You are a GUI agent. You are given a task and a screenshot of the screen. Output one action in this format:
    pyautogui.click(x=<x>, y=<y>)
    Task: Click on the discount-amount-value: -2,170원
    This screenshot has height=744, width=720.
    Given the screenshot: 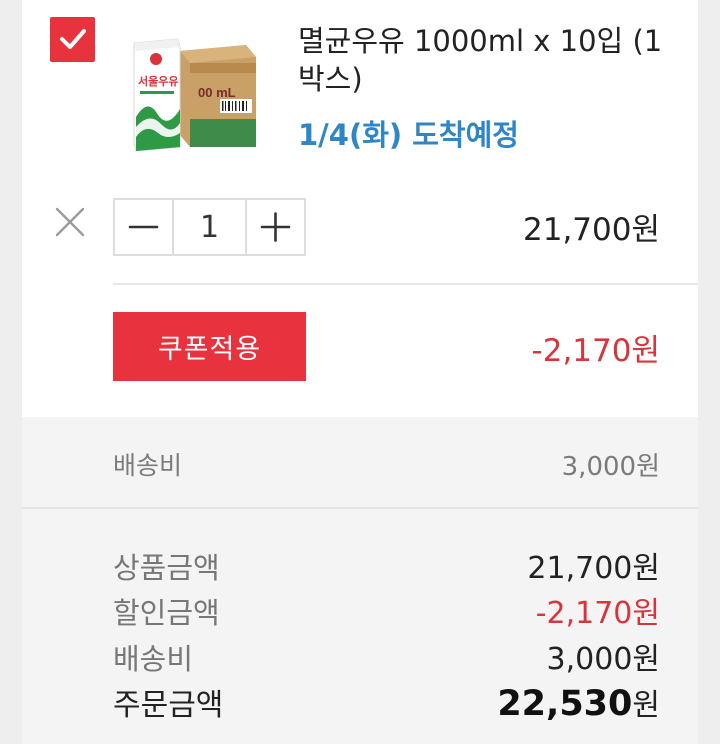 What is the action you would take?
    pyautogui.click(x=597, y=613)
    